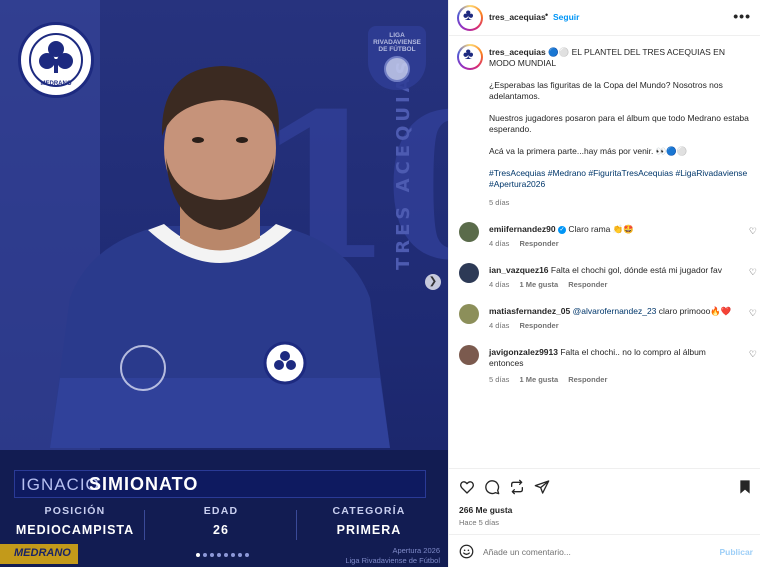 This screenshot has height=567, width=760. I want to click on carousel-indicator, so click(222, 555).